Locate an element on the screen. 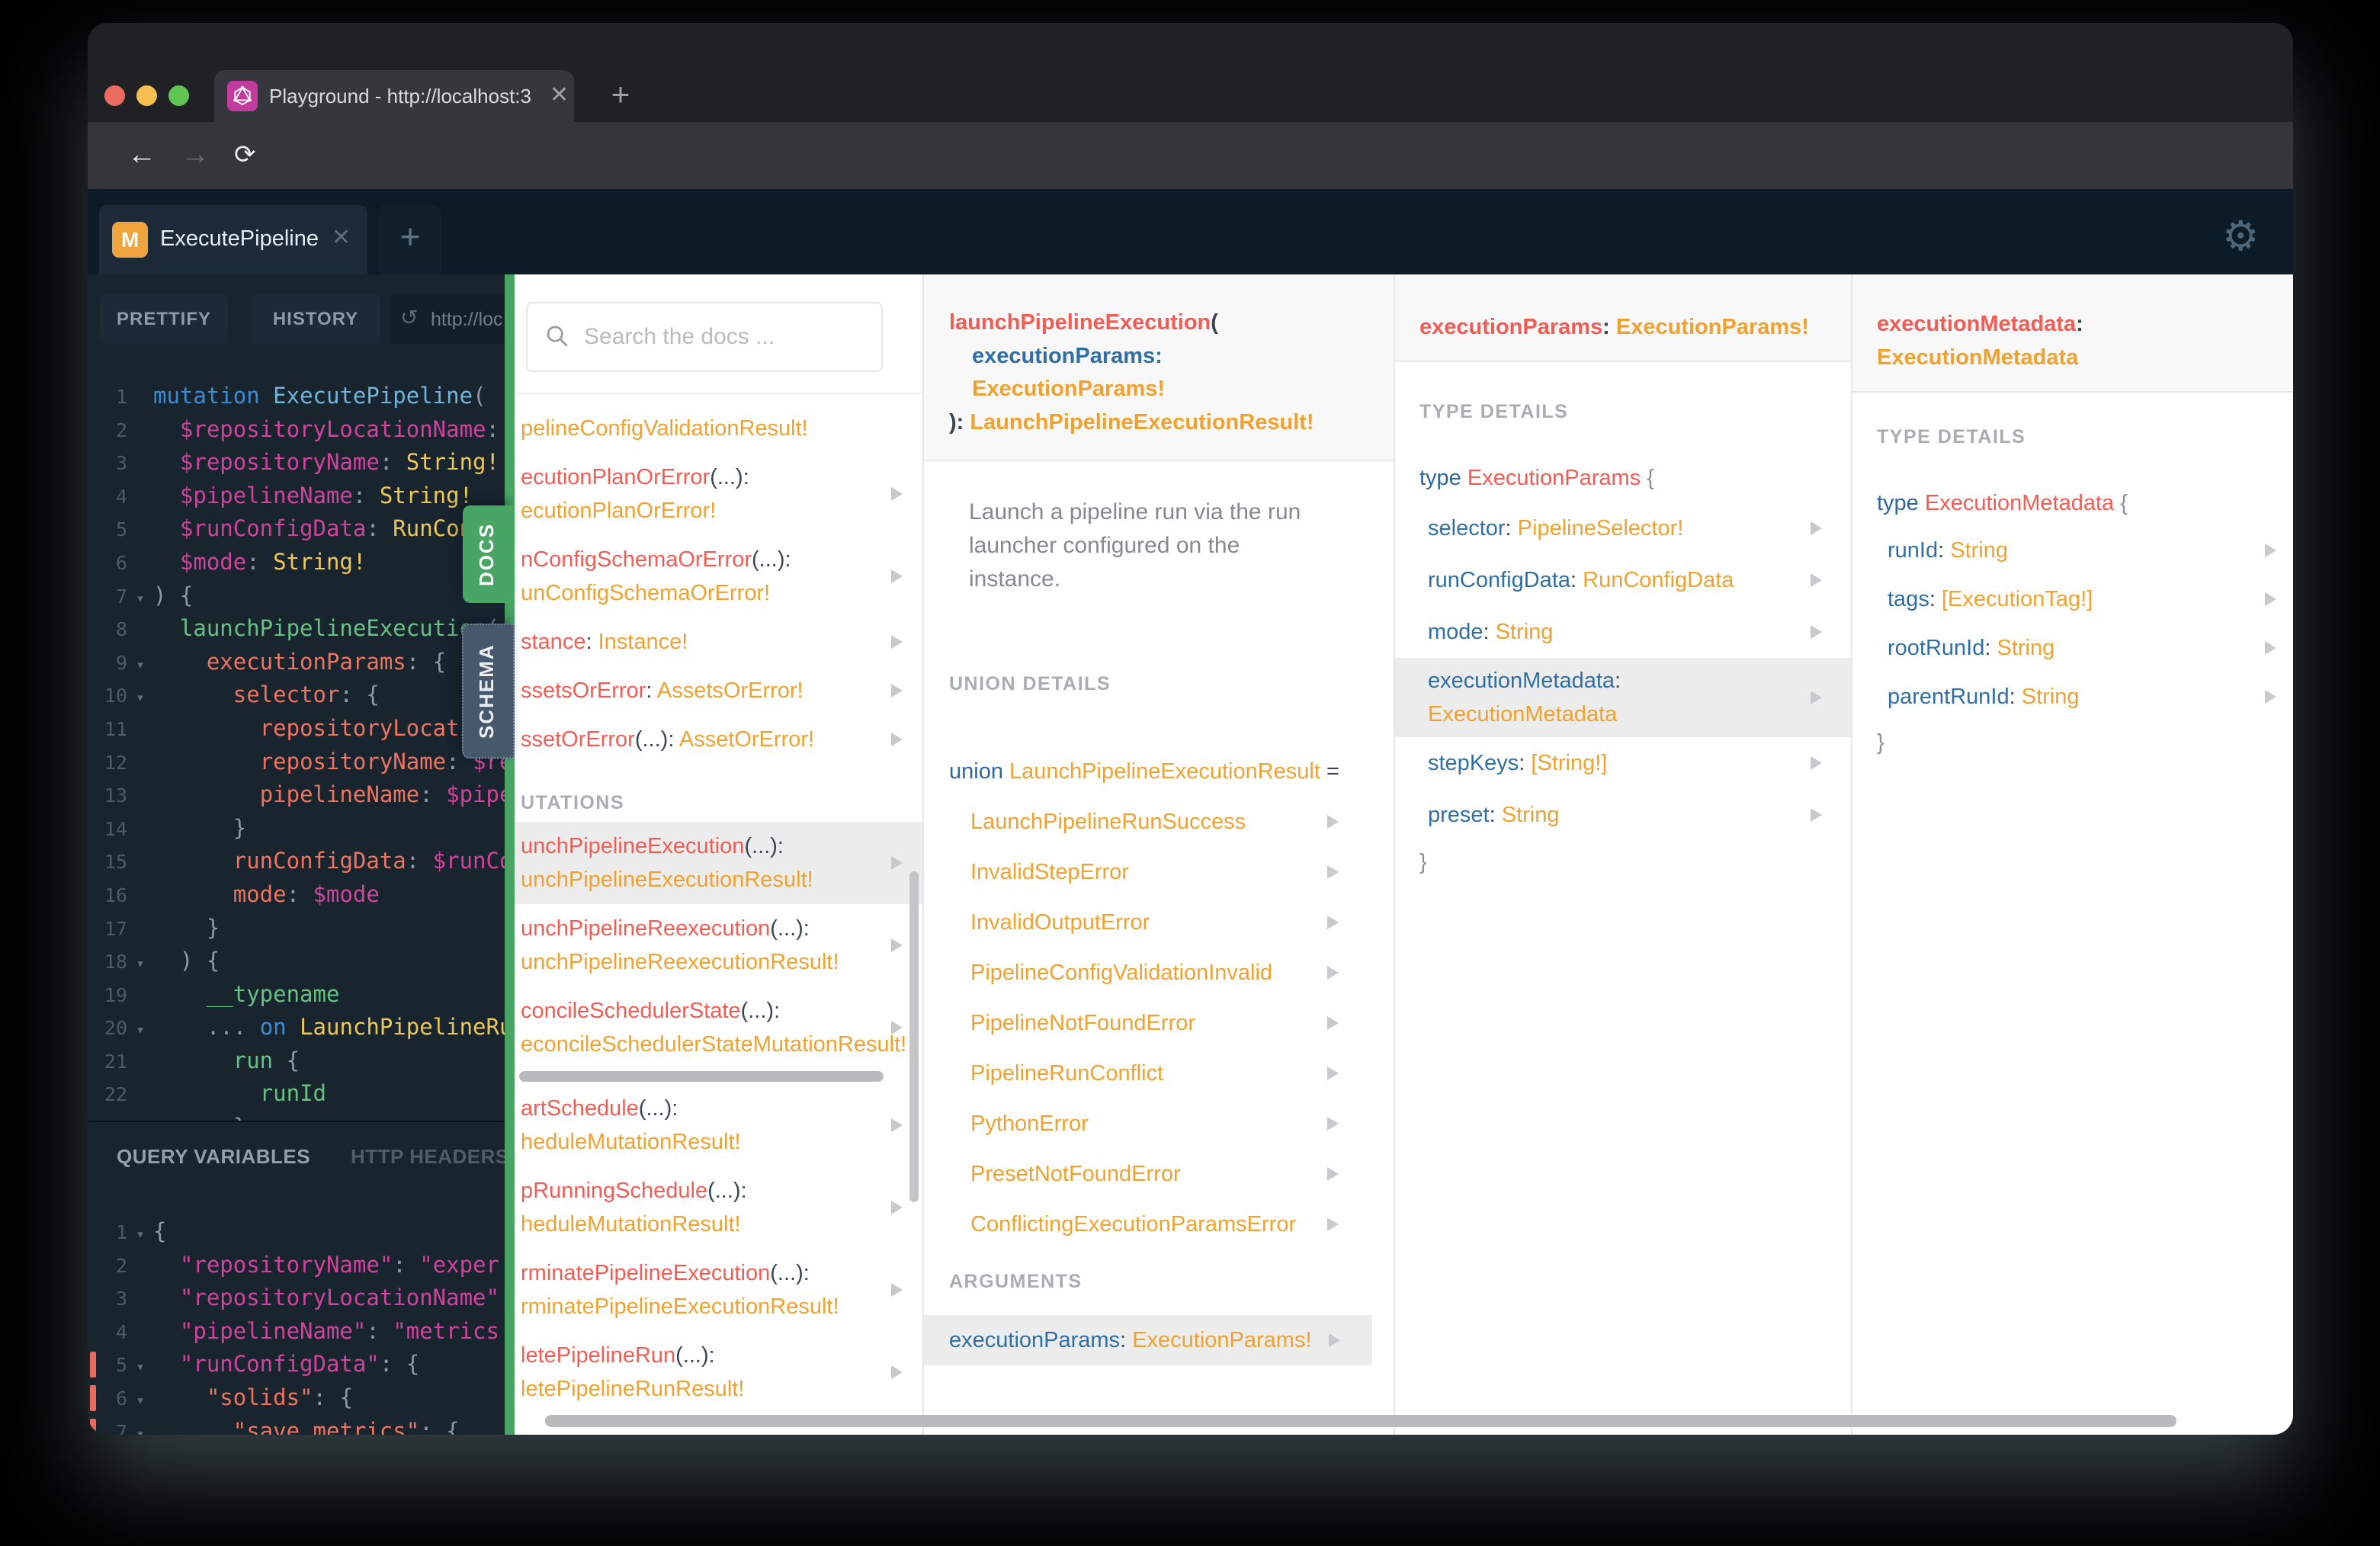  variables-line: 6 ▾ "solids": { is located at coordinates (296, 1398).